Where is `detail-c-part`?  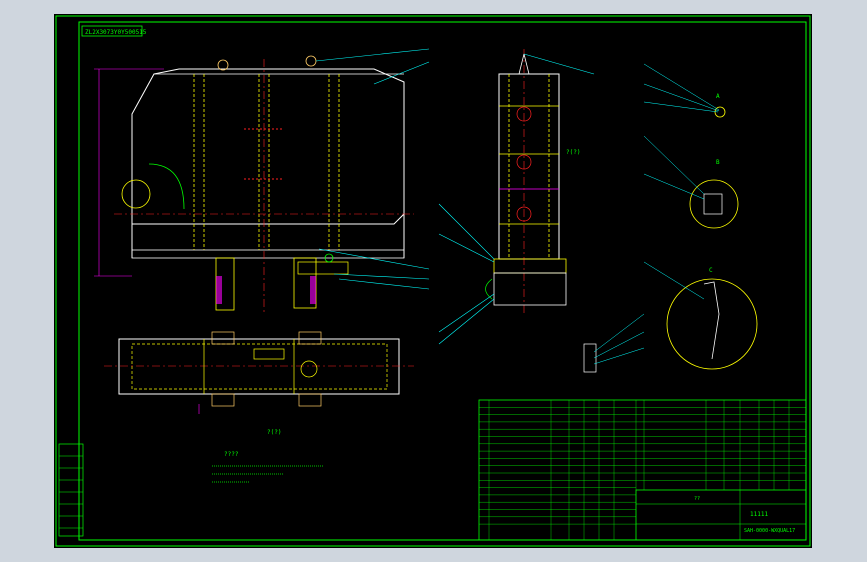
detail-c-part is located at coordinates (711, 320).